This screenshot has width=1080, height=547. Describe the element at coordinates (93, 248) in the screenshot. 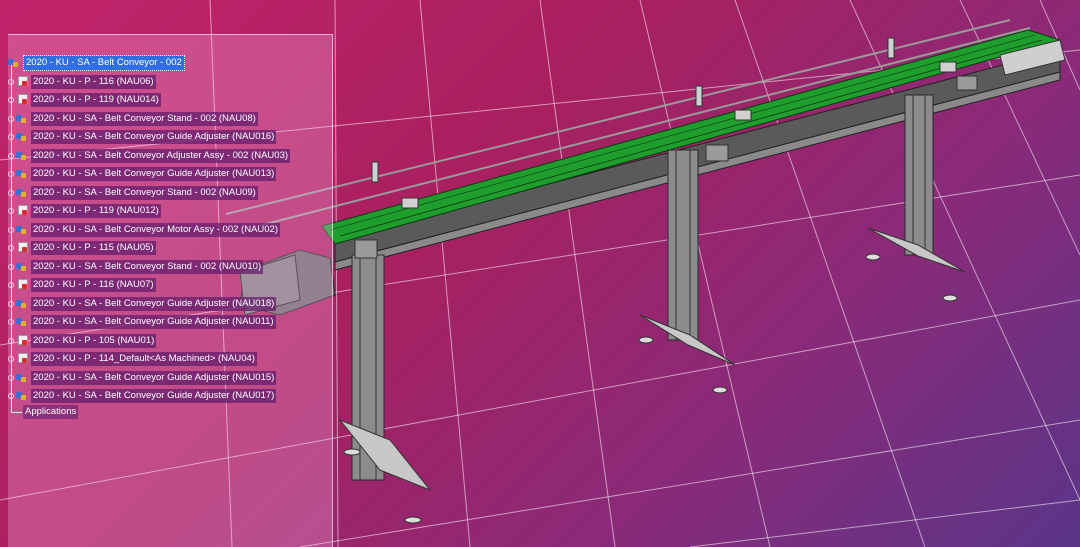

I see `tree-node-label: 2020 - KU - P - 115 (NAU05)` at that location.